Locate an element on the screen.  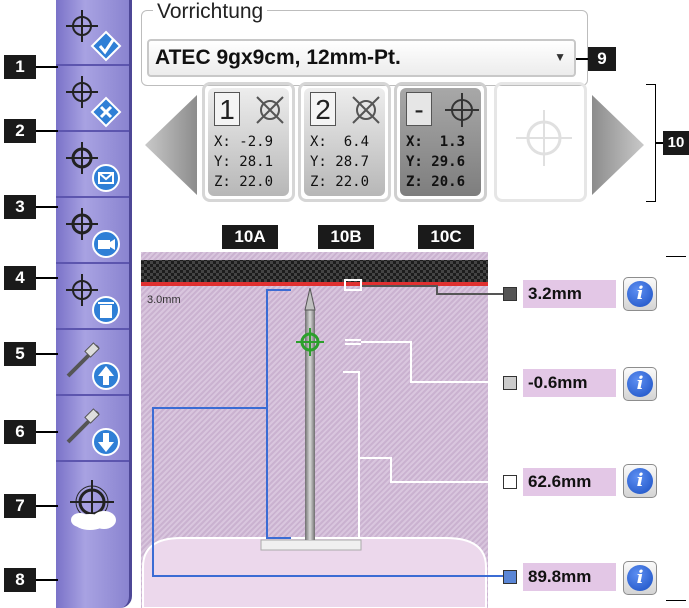
measurement-row: 89.8mm is located at coordinates (562, 577).